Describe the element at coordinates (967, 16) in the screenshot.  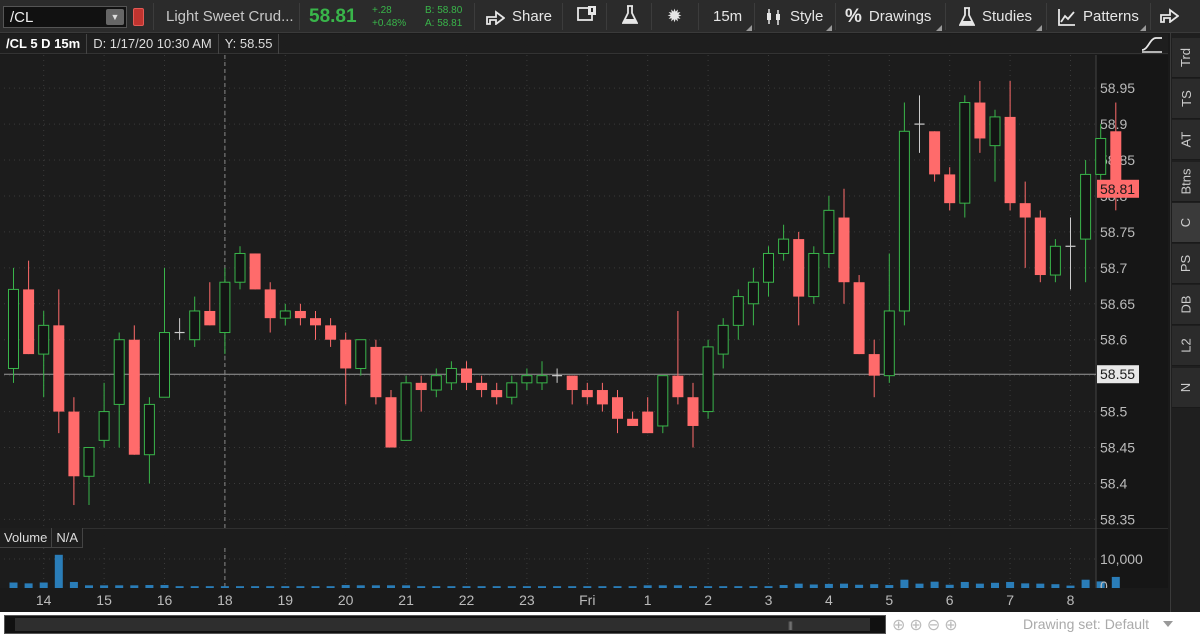
I see `flask-icon` at that location.